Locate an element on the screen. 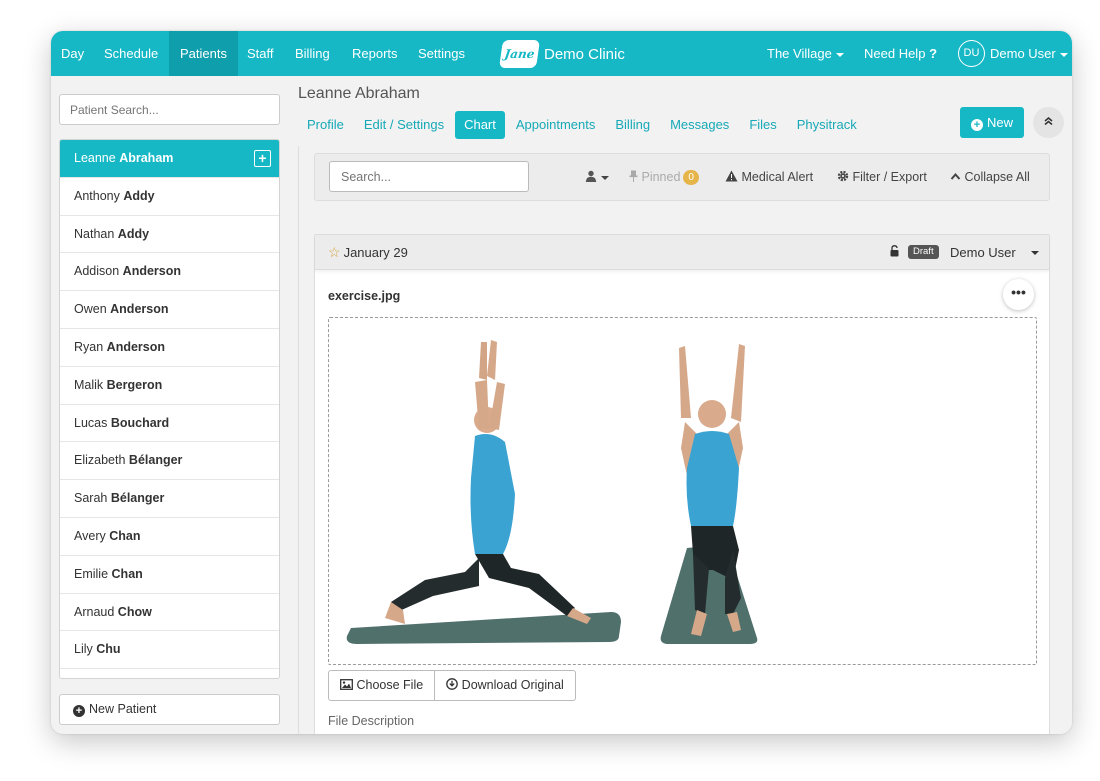  patient-list-item: Sarah Bélanger is located at coordinates (169, 499).